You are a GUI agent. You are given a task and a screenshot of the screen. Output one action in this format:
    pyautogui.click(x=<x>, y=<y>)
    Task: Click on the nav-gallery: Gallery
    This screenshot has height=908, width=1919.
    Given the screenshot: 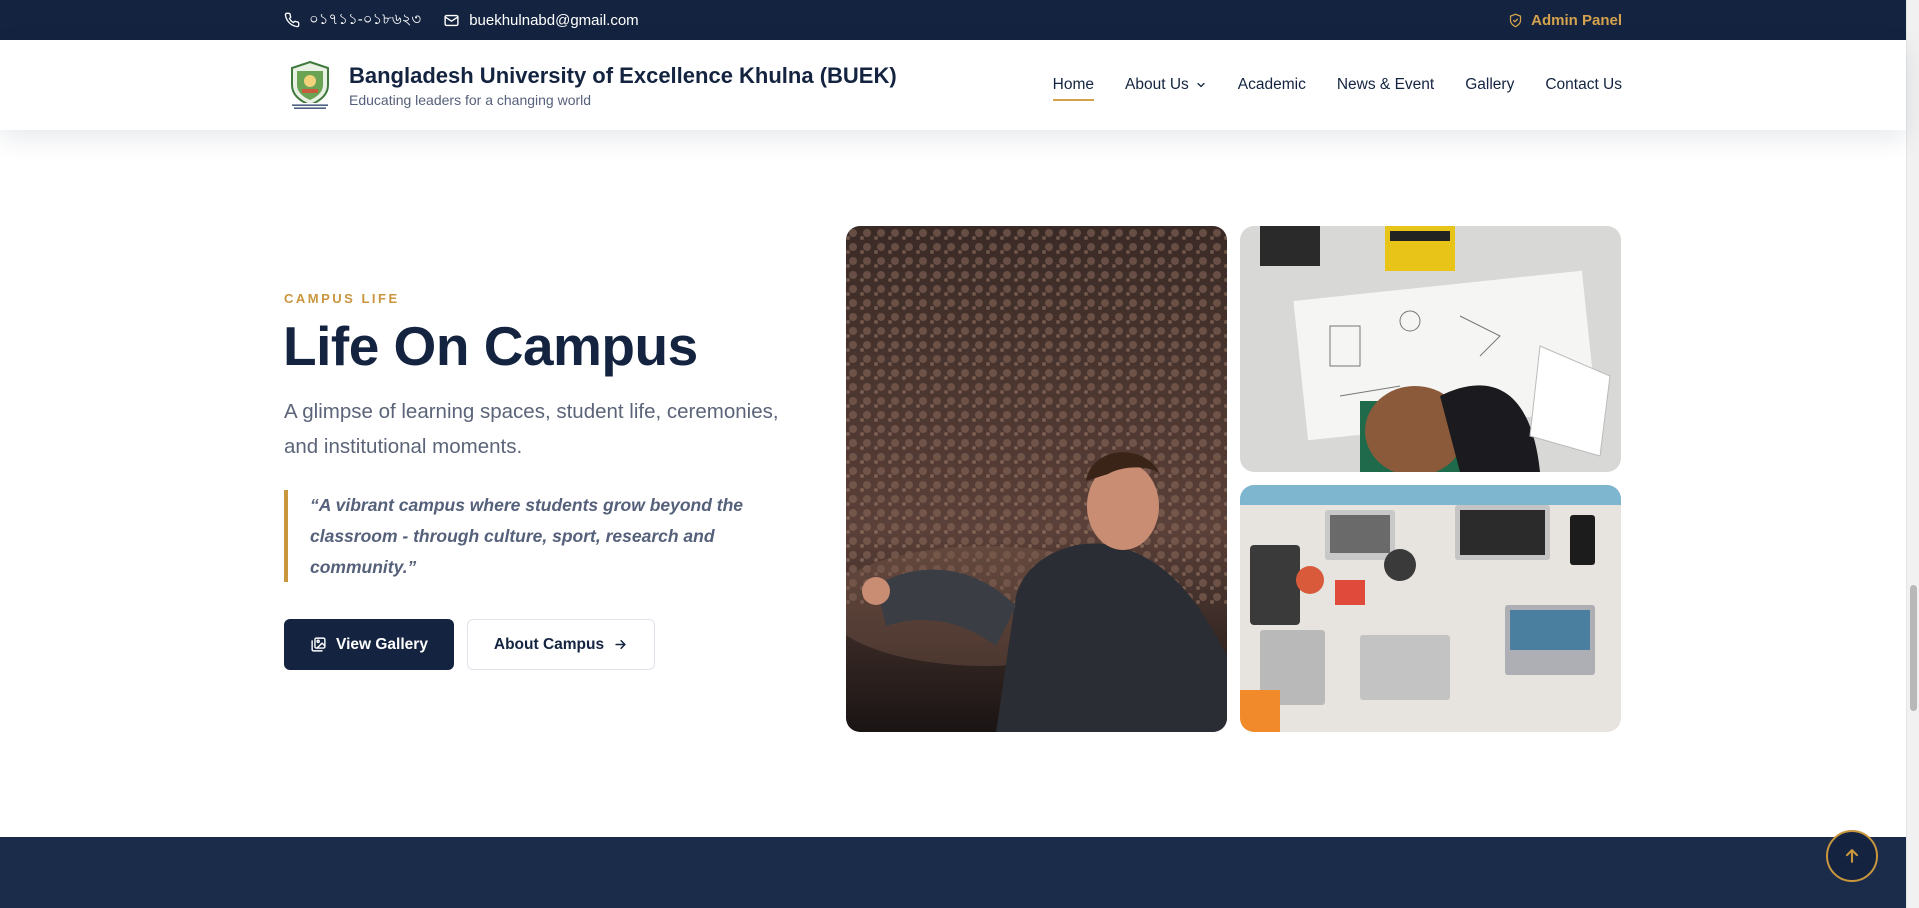 What is the action you would take?
    pyautogui.click(x=1489, y=85)
    